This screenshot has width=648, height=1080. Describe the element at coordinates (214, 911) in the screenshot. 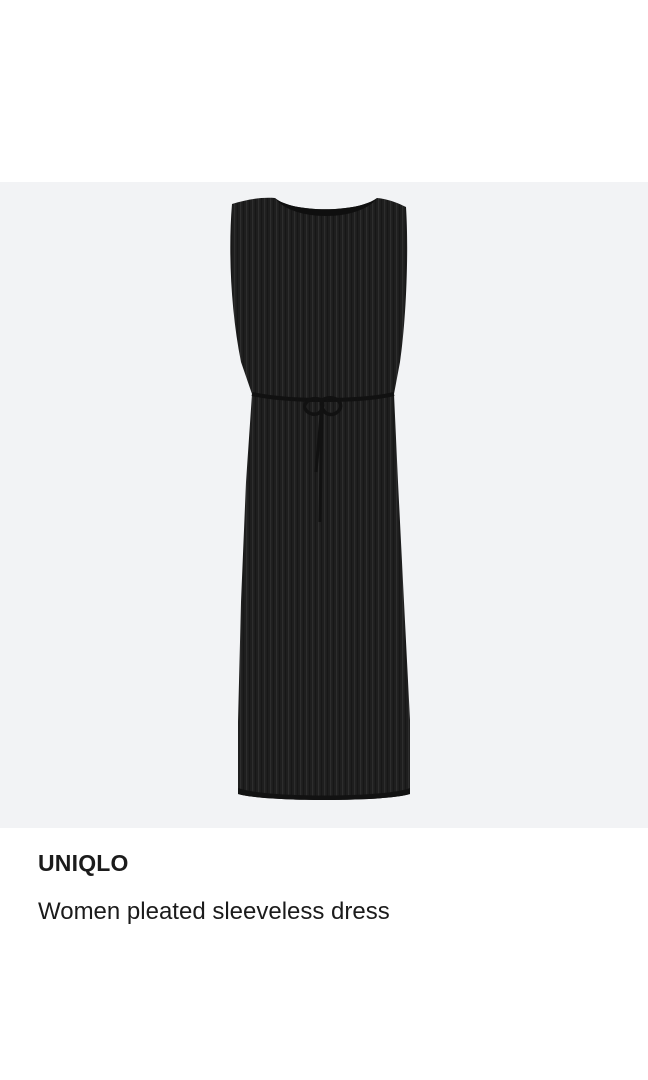

I see `product-title: Women pleated sleeveless dress` at that location.